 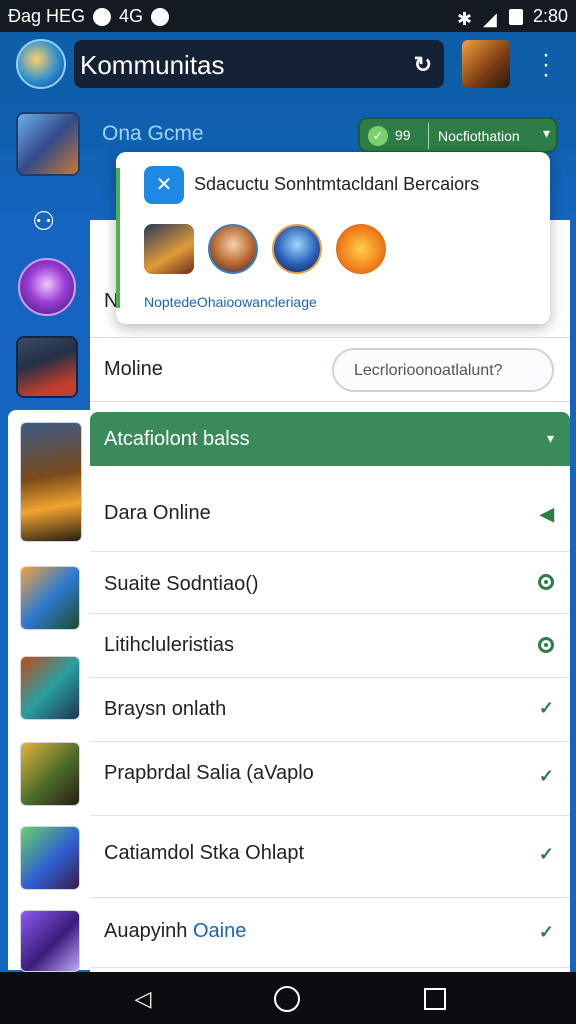 What do you see at coordinates (479, 136) in the screenshot?
I see `notification-label: Nocfiothation` at bounding box center [479, 136].